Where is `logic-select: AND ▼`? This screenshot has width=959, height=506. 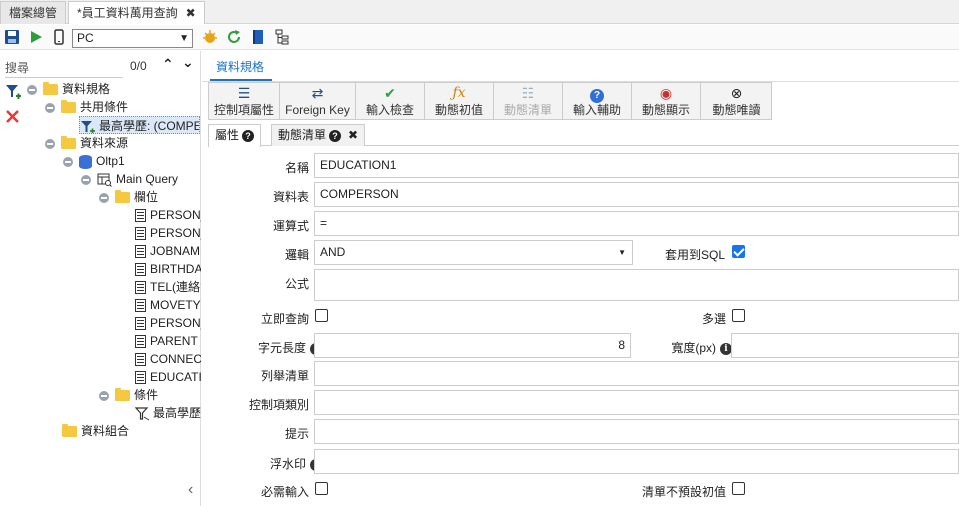
logic-select: AND ▼ is located at coordinates (473, 252).